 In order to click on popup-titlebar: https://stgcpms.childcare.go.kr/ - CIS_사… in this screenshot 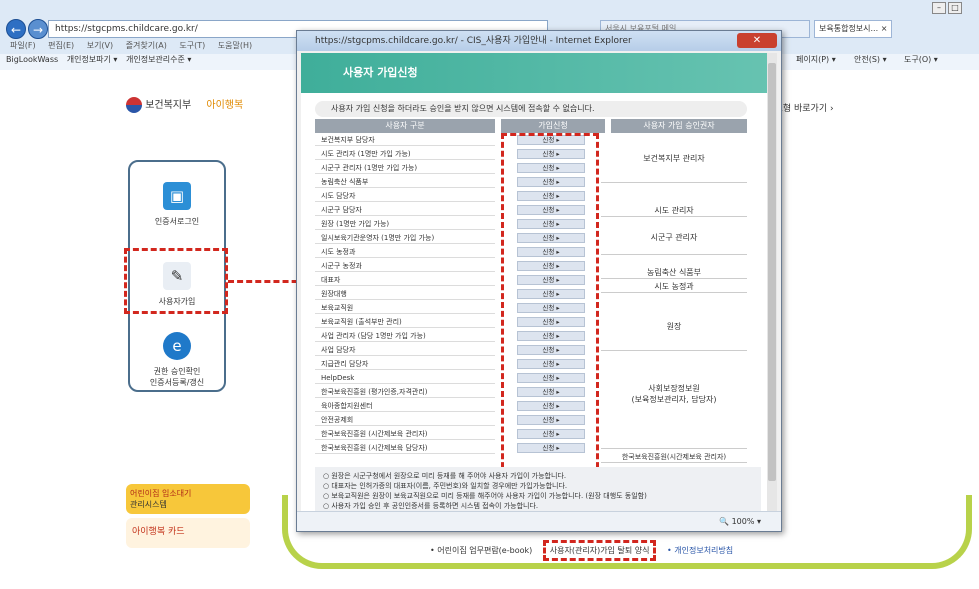, I will do `click(539, 41)`.